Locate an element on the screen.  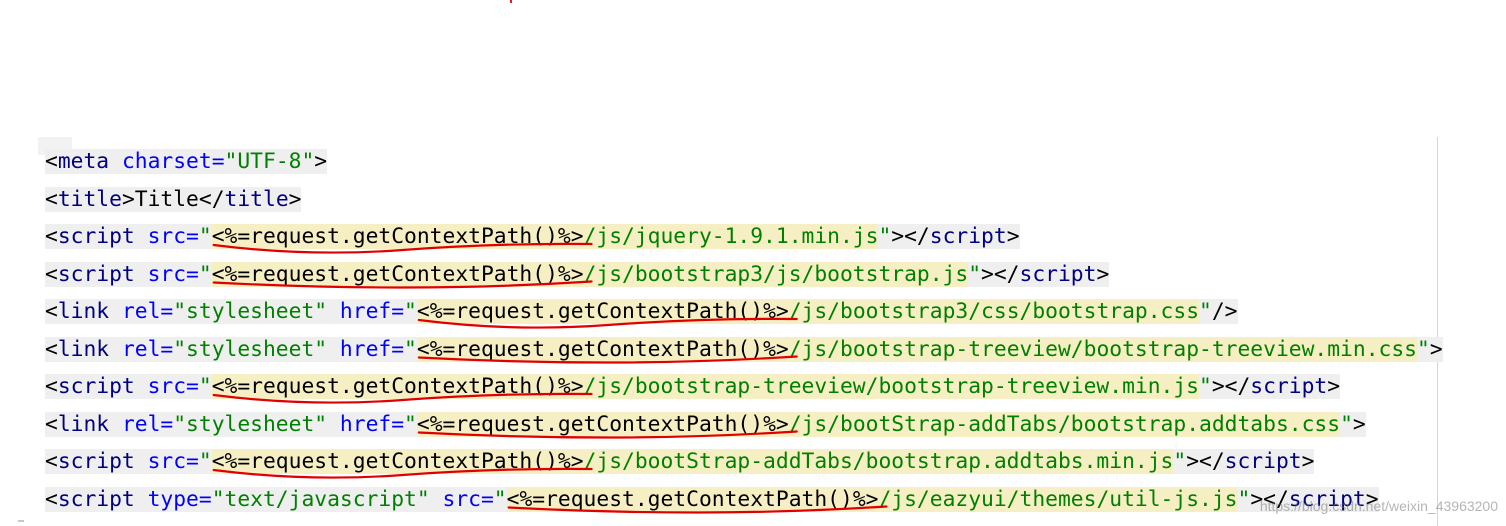
code-token: </ is located at coordinates (211, 199).